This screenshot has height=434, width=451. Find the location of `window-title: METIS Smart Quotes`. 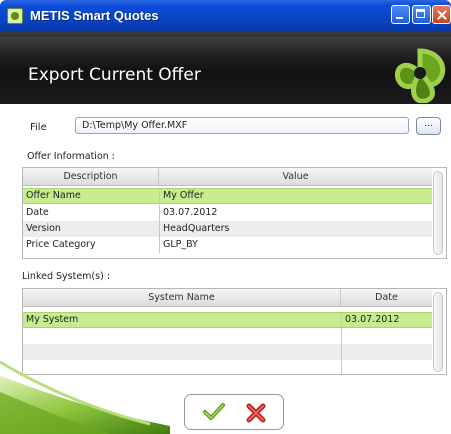

window-title: METIS Smart Quotes is located at coordinates (94, 15).